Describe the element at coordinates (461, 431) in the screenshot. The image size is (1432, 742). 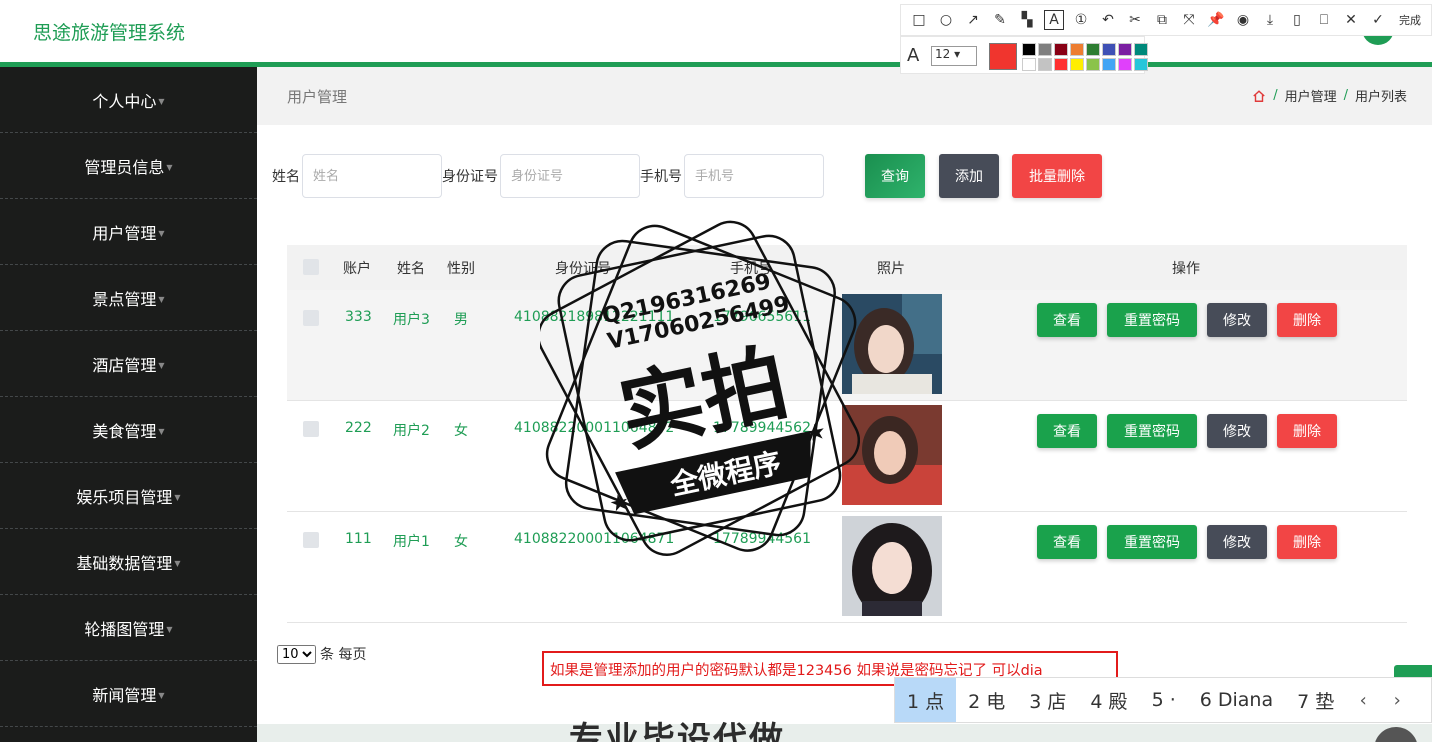
I see `cell-gender: 女` at that location.